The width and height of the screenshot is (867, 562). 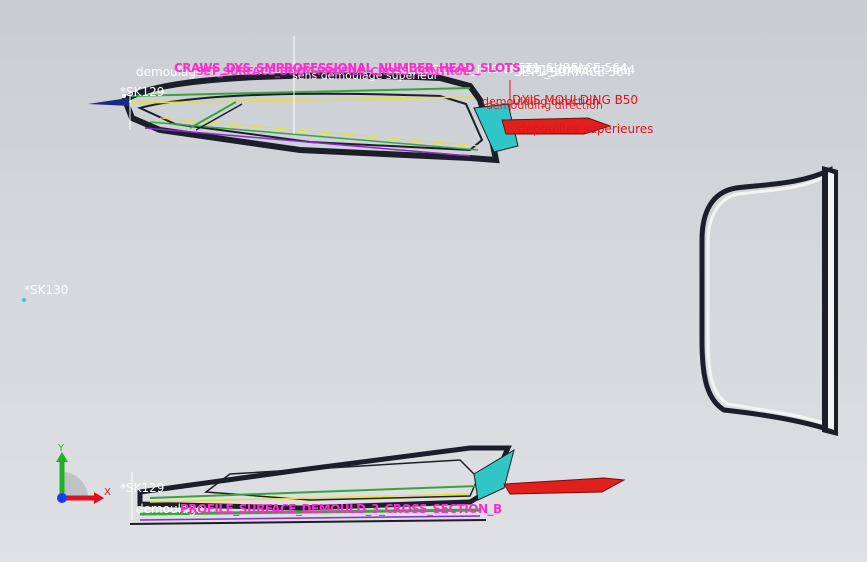 I want to click on triad-y-label: Y, so click(x=61, y=448).